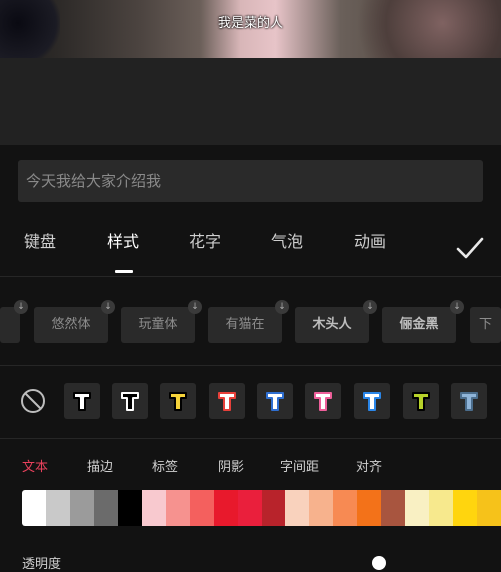 This screenshot has width=501, height=572. I want to click on check-icon, so click(470, 248).